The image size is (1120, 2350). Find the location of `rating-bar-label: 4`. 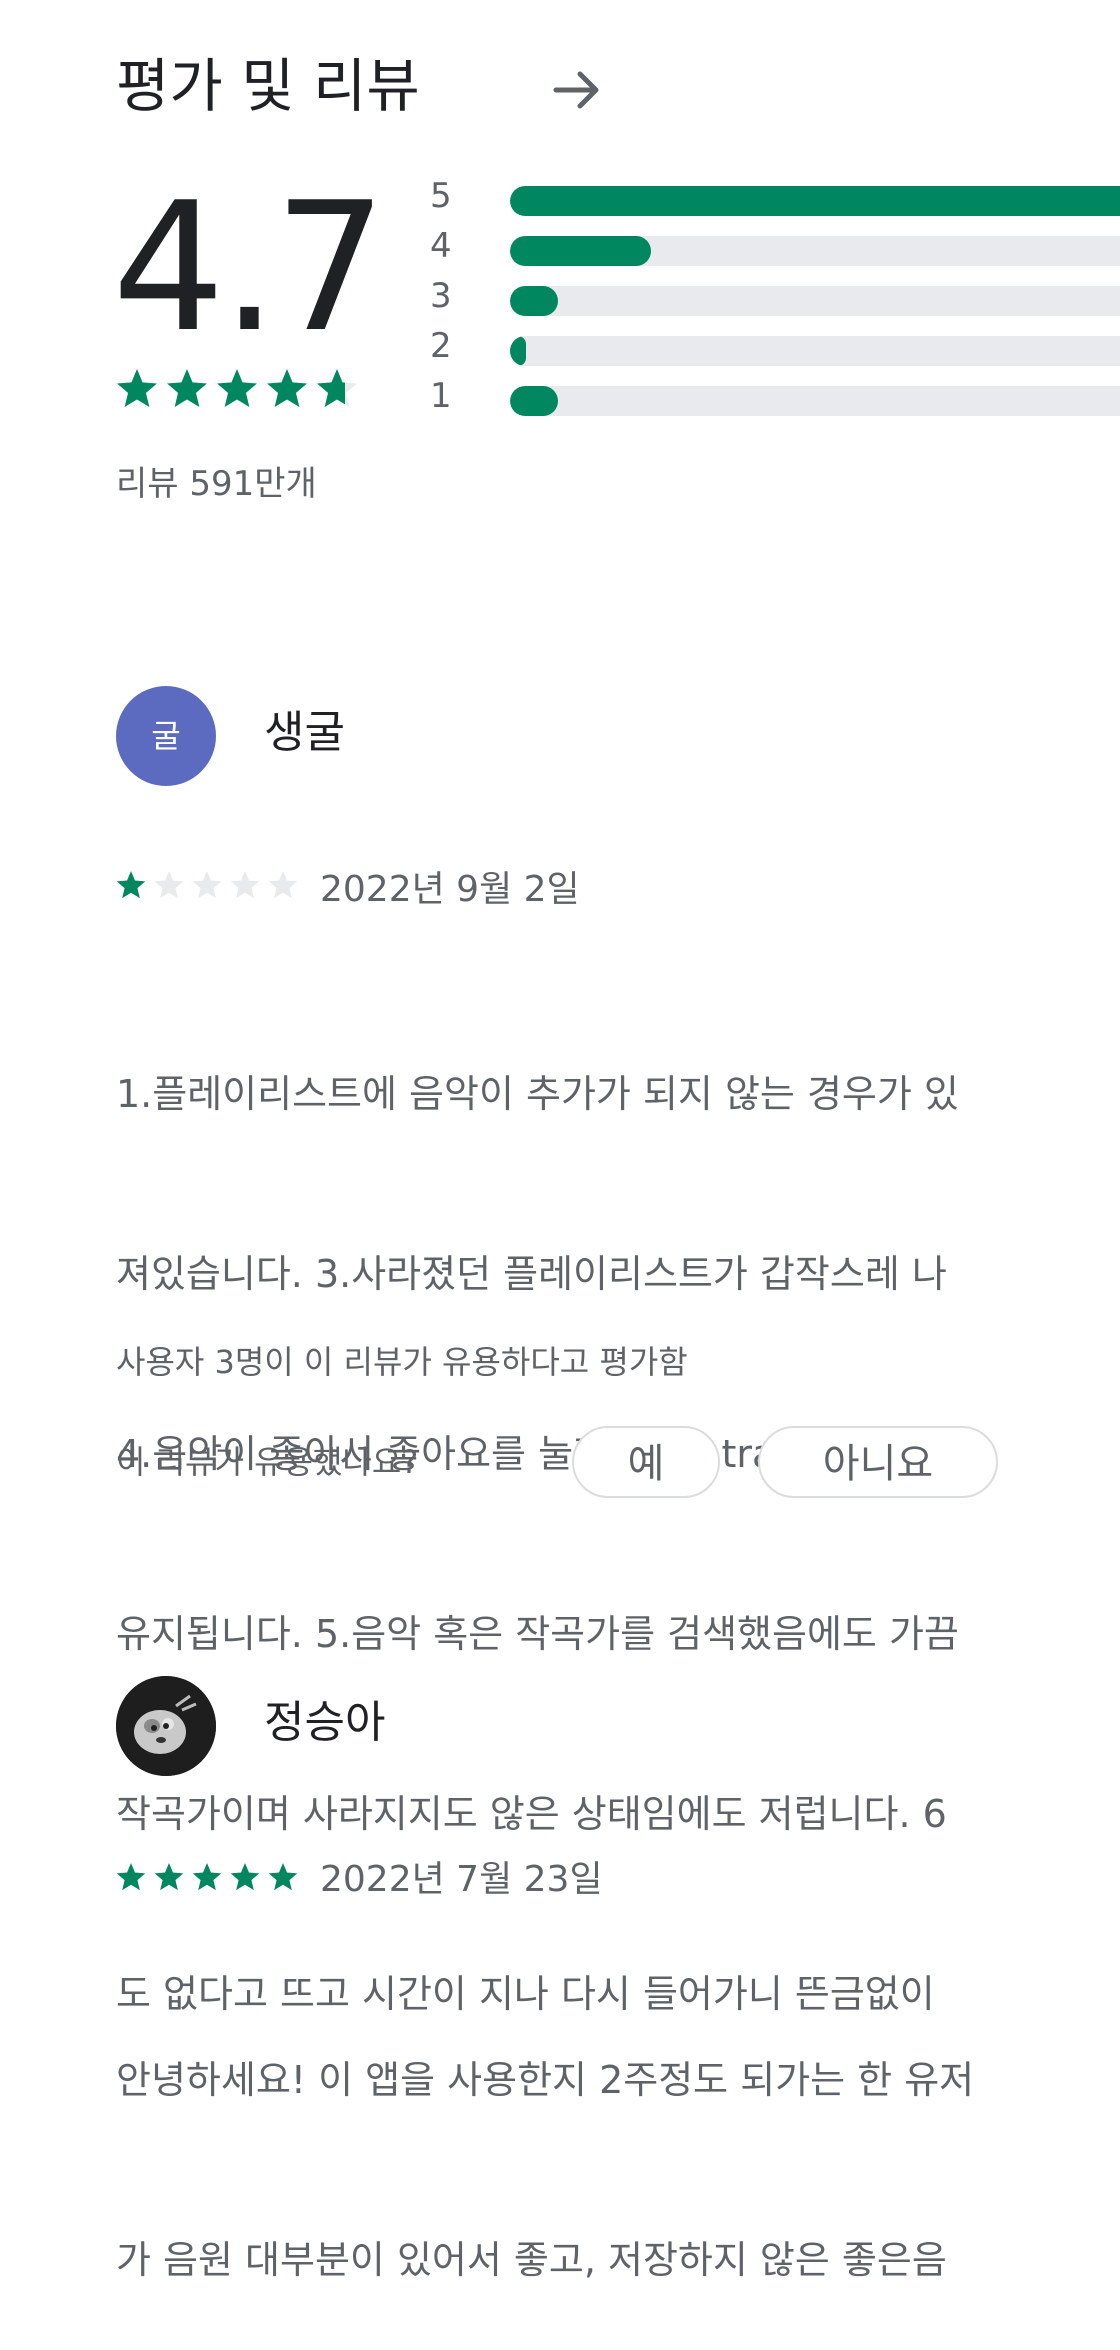

rating-bar-label: 4 is located at coordinates (441, 246).